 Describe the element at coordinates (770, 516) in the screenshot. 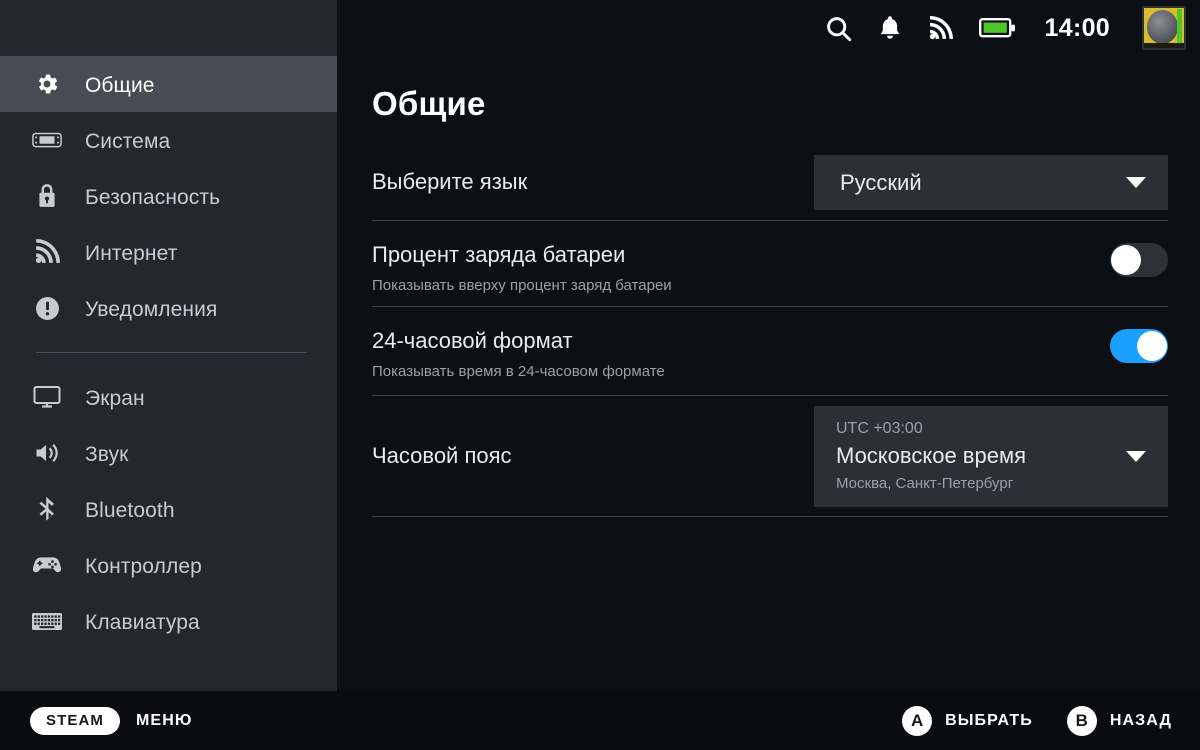

I see `row-divider` at that location.